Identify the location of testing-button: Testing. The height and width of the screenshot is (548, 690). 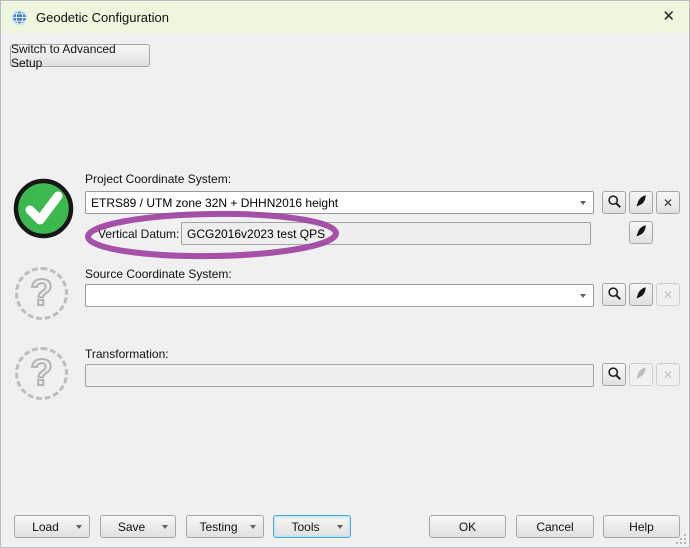
(225, 526).